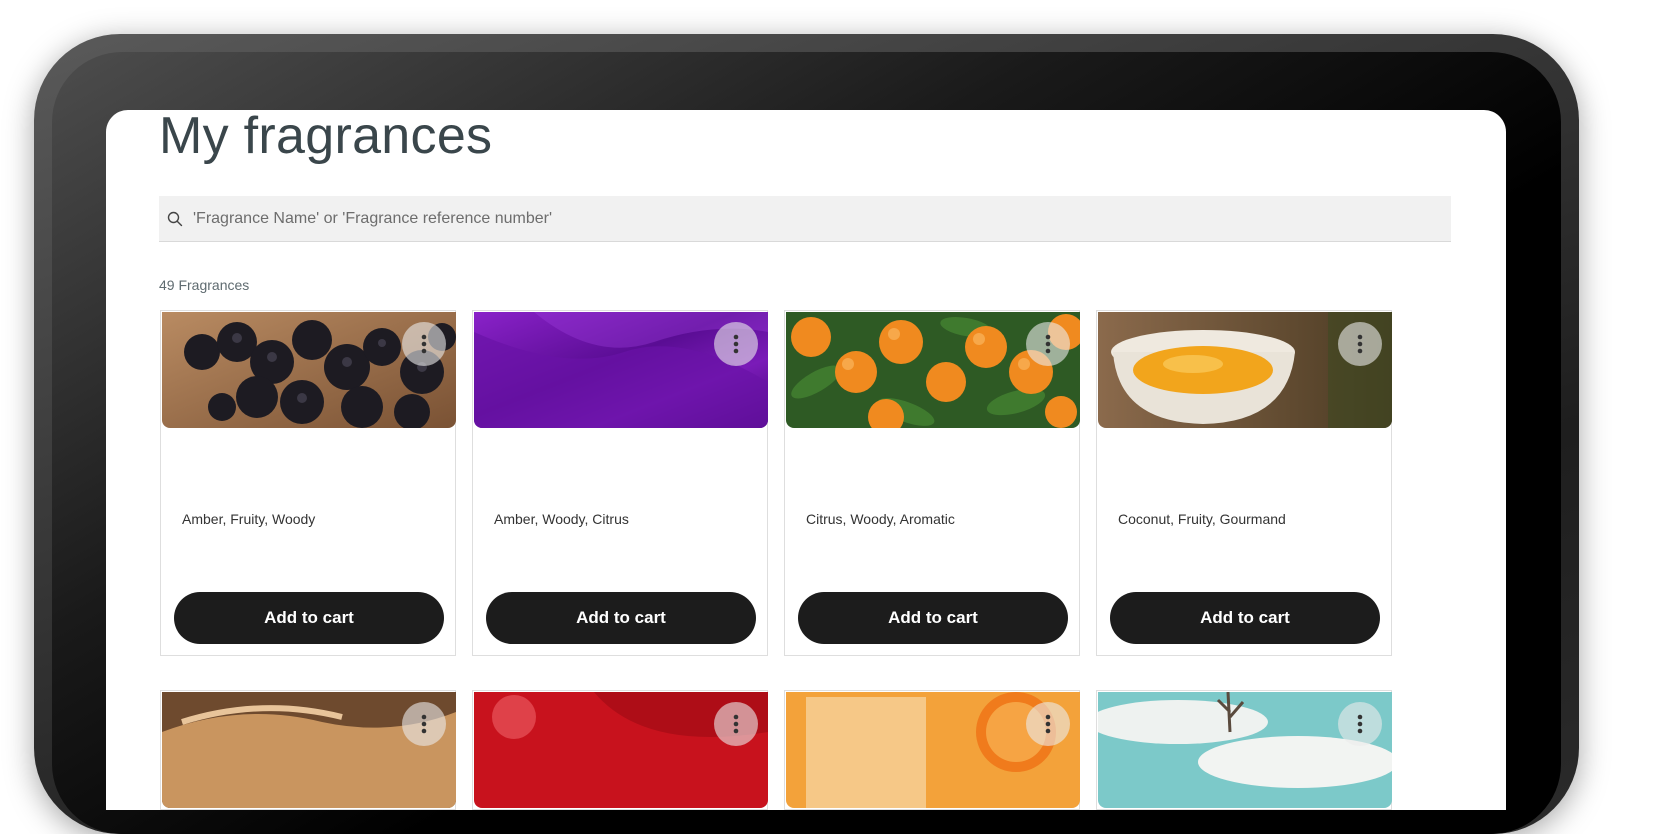  Describe the element at coordinates (1244, 483) in the screenshot. I see `fragrance-card: Coconut, Fruity, Gourmand Add to cart` at that location.